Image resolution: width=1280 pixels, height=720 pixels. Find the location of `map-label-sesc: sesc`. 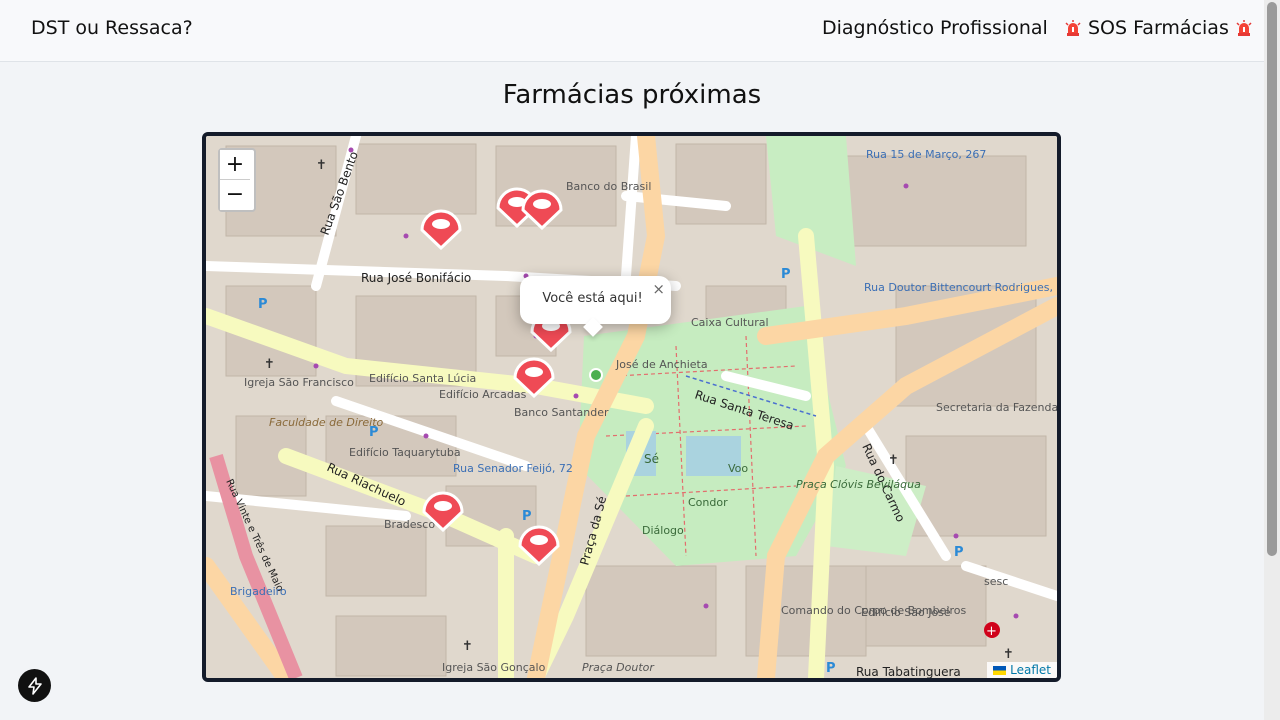

map-label-sesc: sesc is located at coordinates (996, 581).